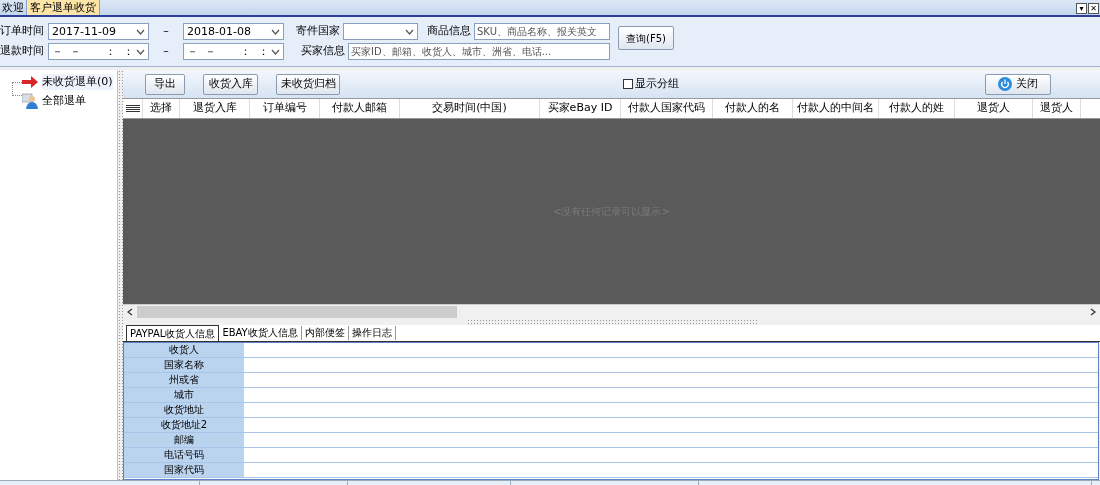  I want to click on column-header: 订单编号, so click(285, 108).